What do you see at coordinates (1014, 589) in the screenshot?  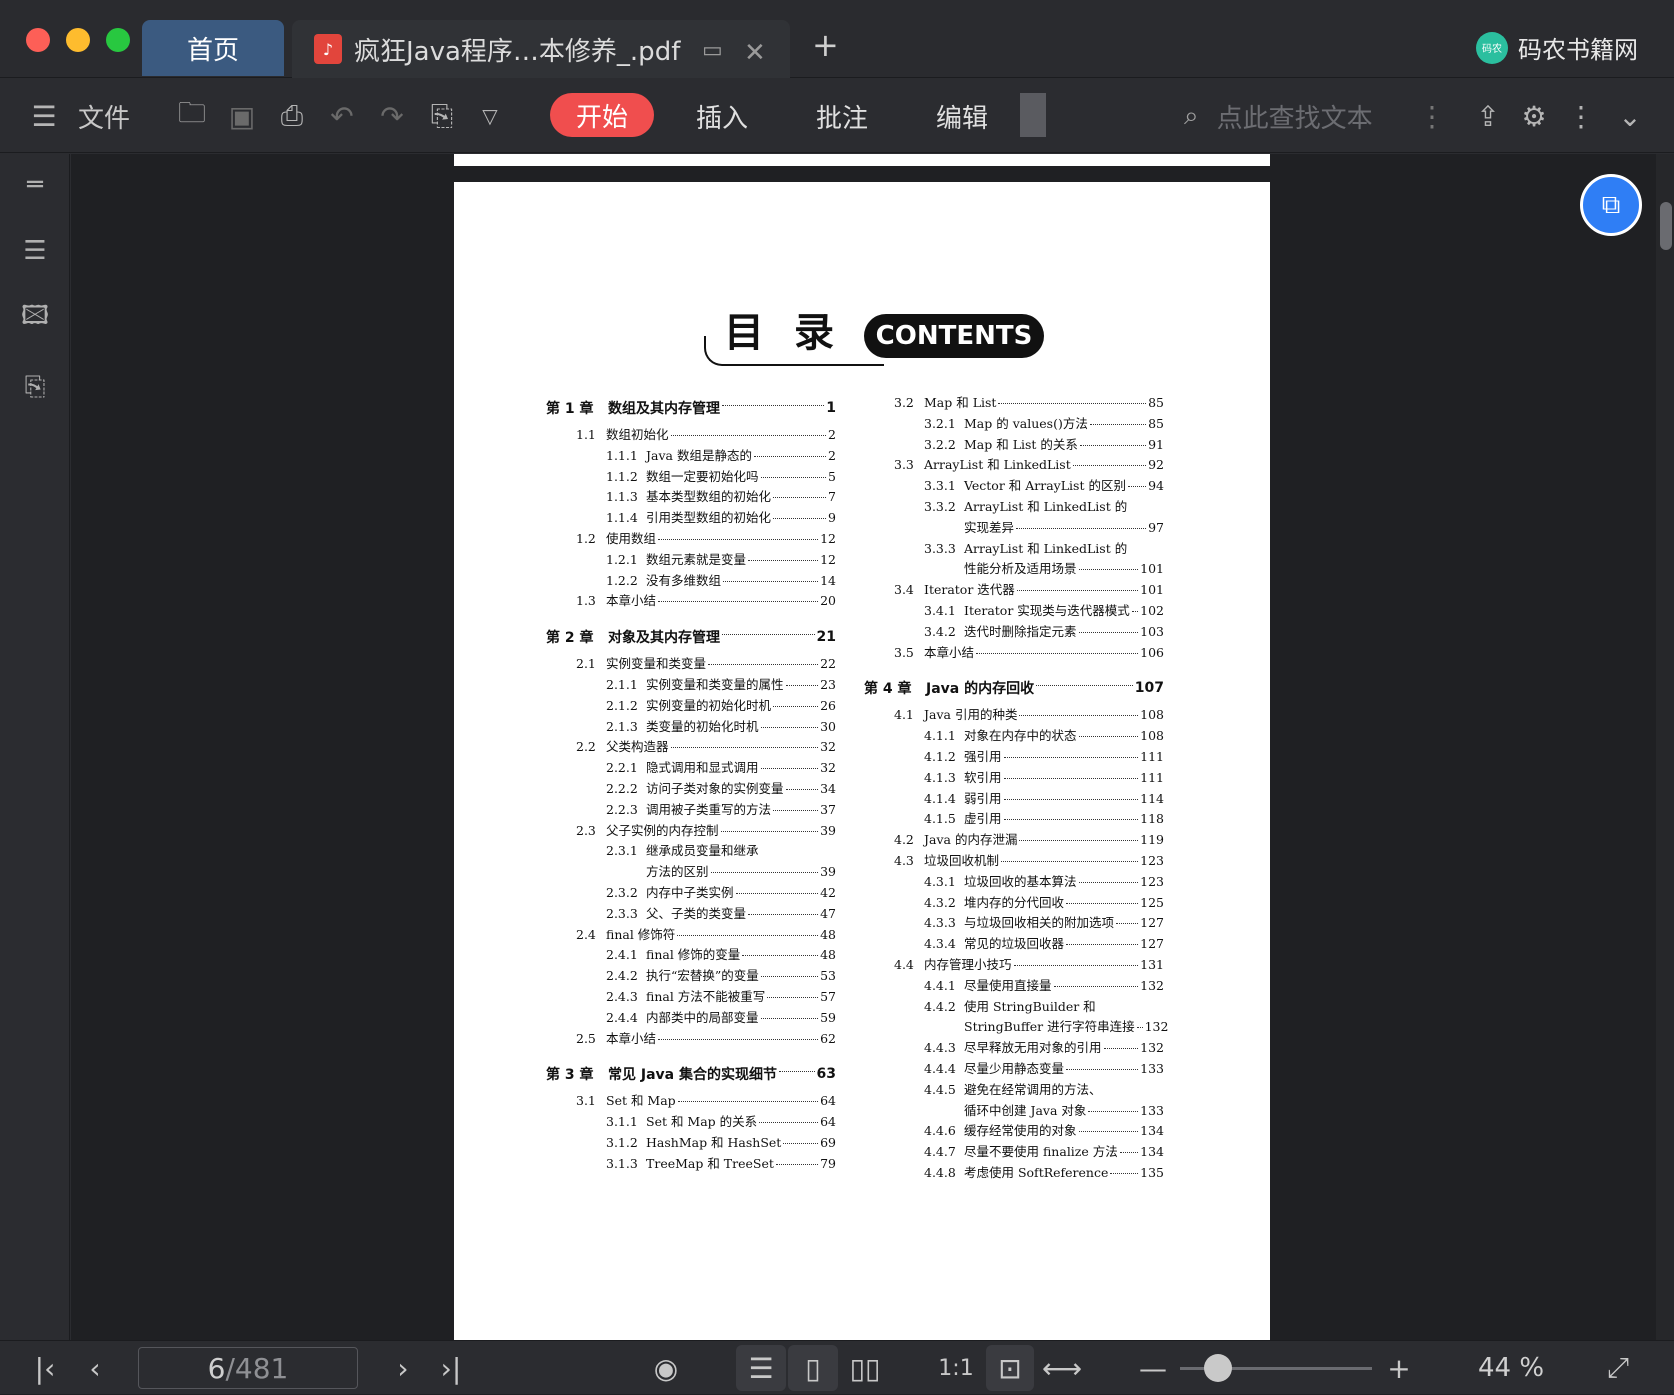 I see `toc-entry: 3.4 Iterator 迭代器 101` at bounding box center [1014, 589].